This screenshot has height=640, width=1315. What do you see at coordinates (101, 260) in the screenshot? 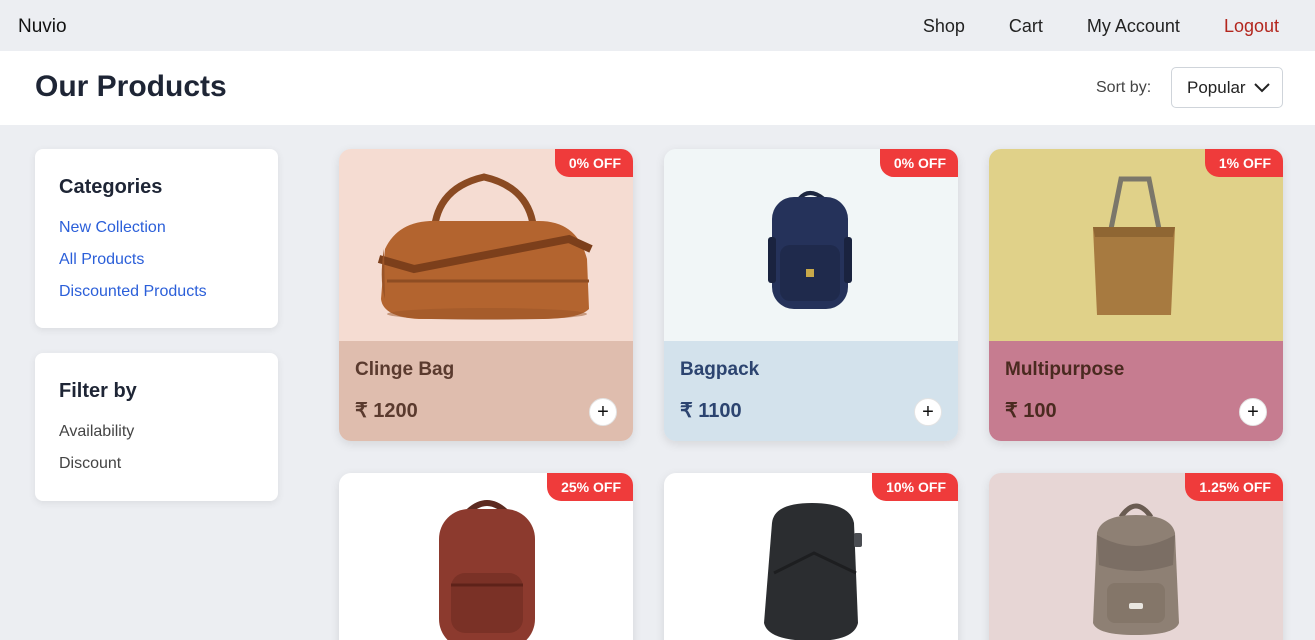
I see `category-all-products: All Products` at bounding box center [101, 260].